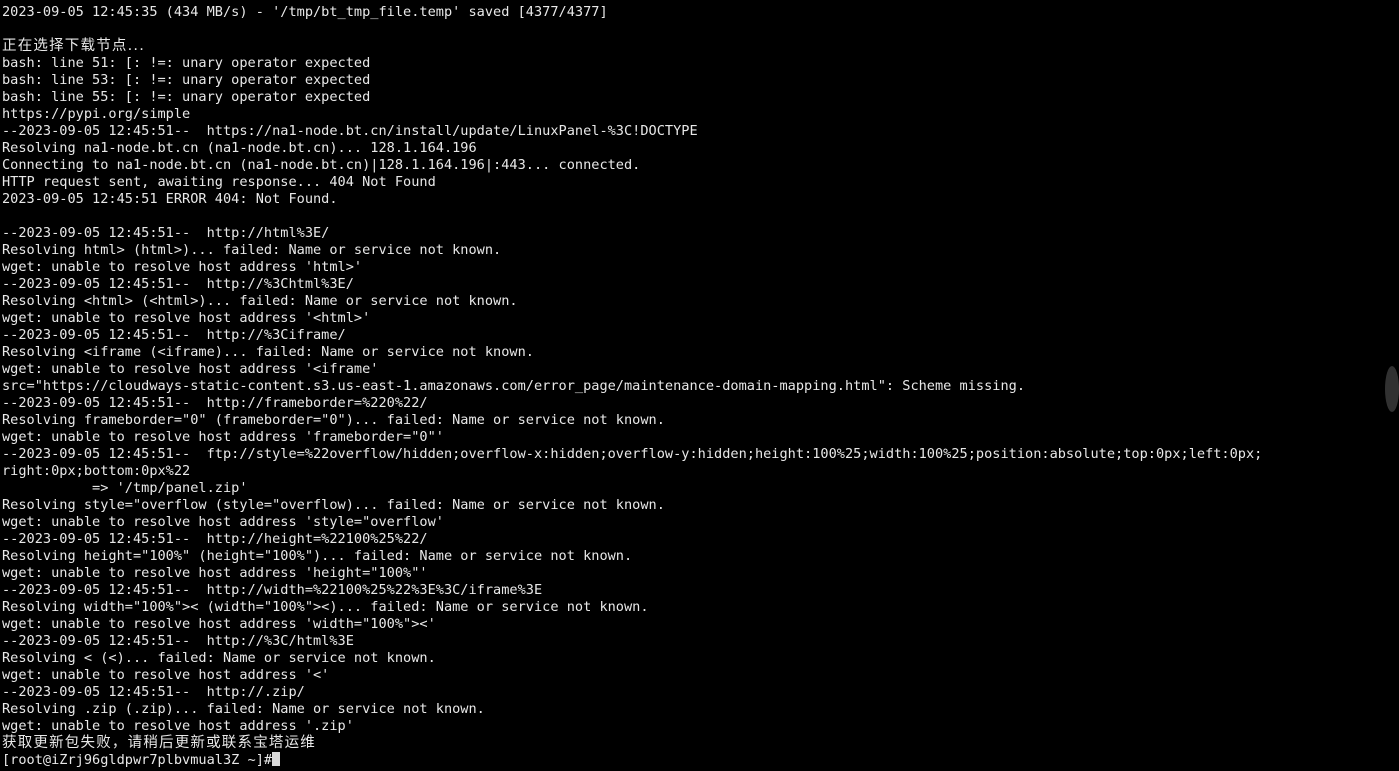  What do you see at coordinates (700, 760) in the screenshot?
I see `terminal-prompt-line: [root@iZrj96gldpwr7plbvmual3Z ~]#` at bounding box center [700, 760].